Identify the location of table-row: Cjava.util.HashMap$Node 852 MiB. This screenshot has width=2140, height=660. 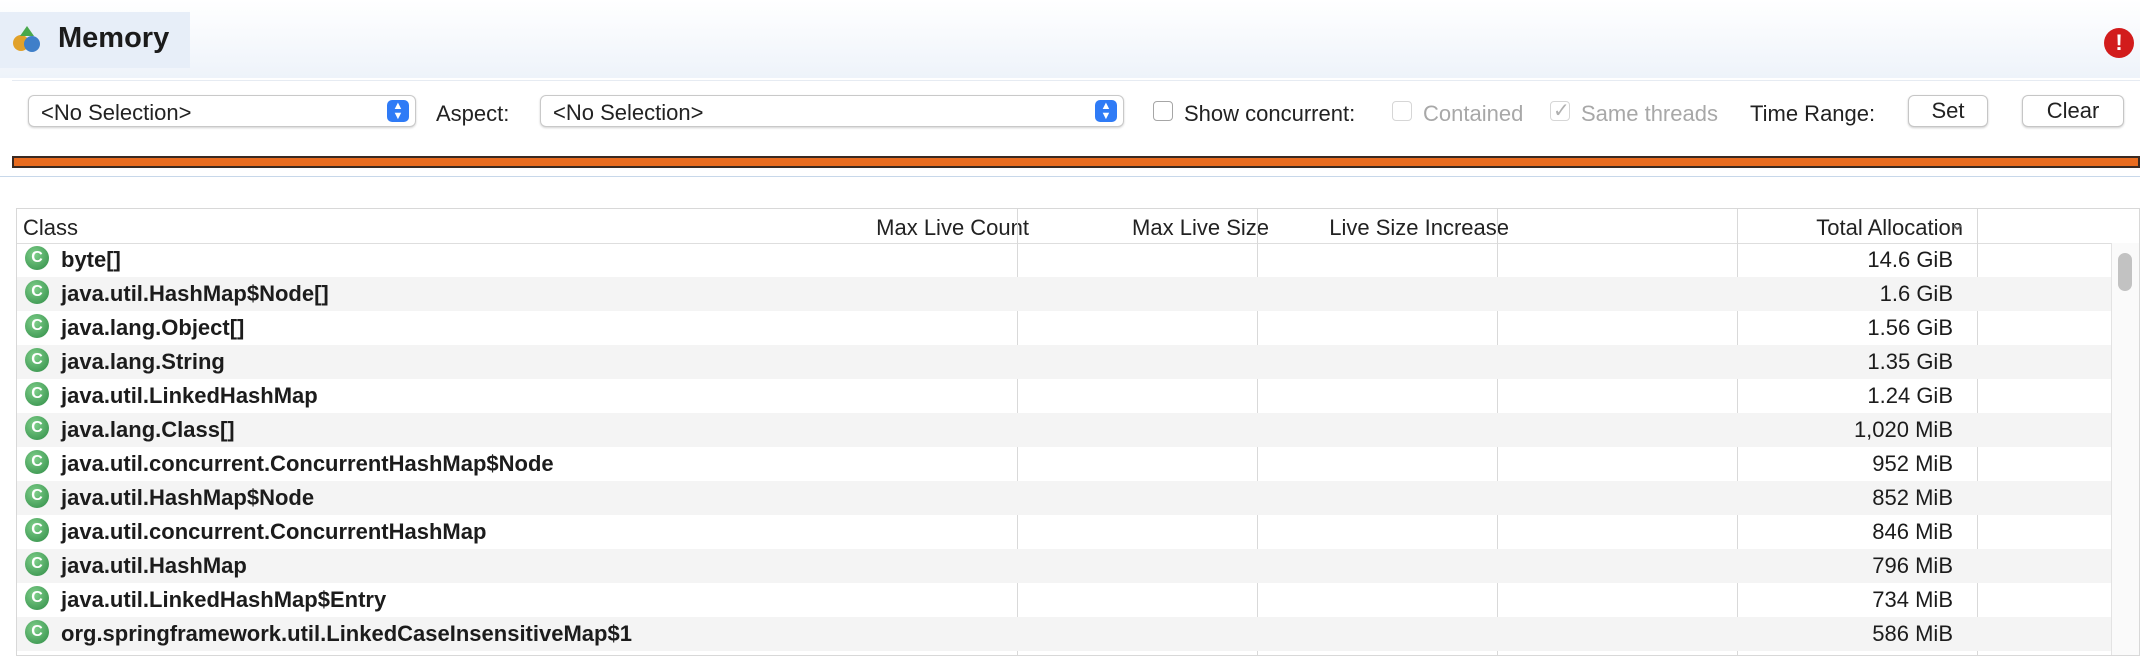
(1064, 498).